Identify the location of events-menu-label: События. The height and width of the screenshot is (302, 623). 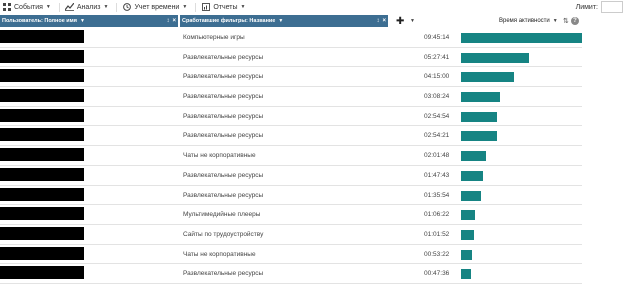
(28, 7).